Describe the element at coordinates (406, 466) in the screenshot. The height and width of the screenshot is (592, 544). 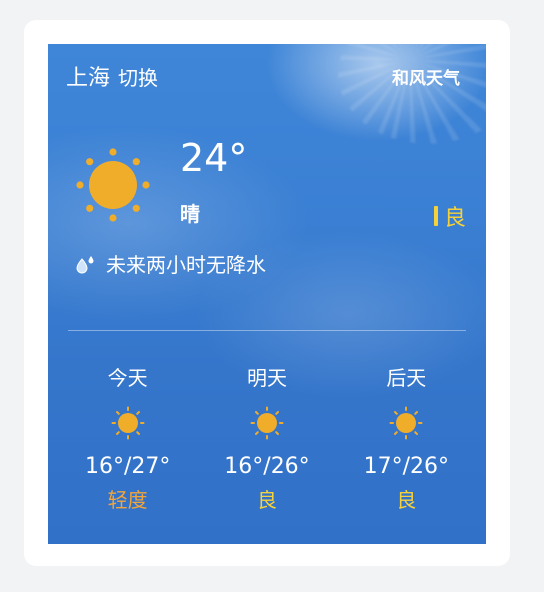
I see `forecast-temperature-range: 17°/26°` at that location.